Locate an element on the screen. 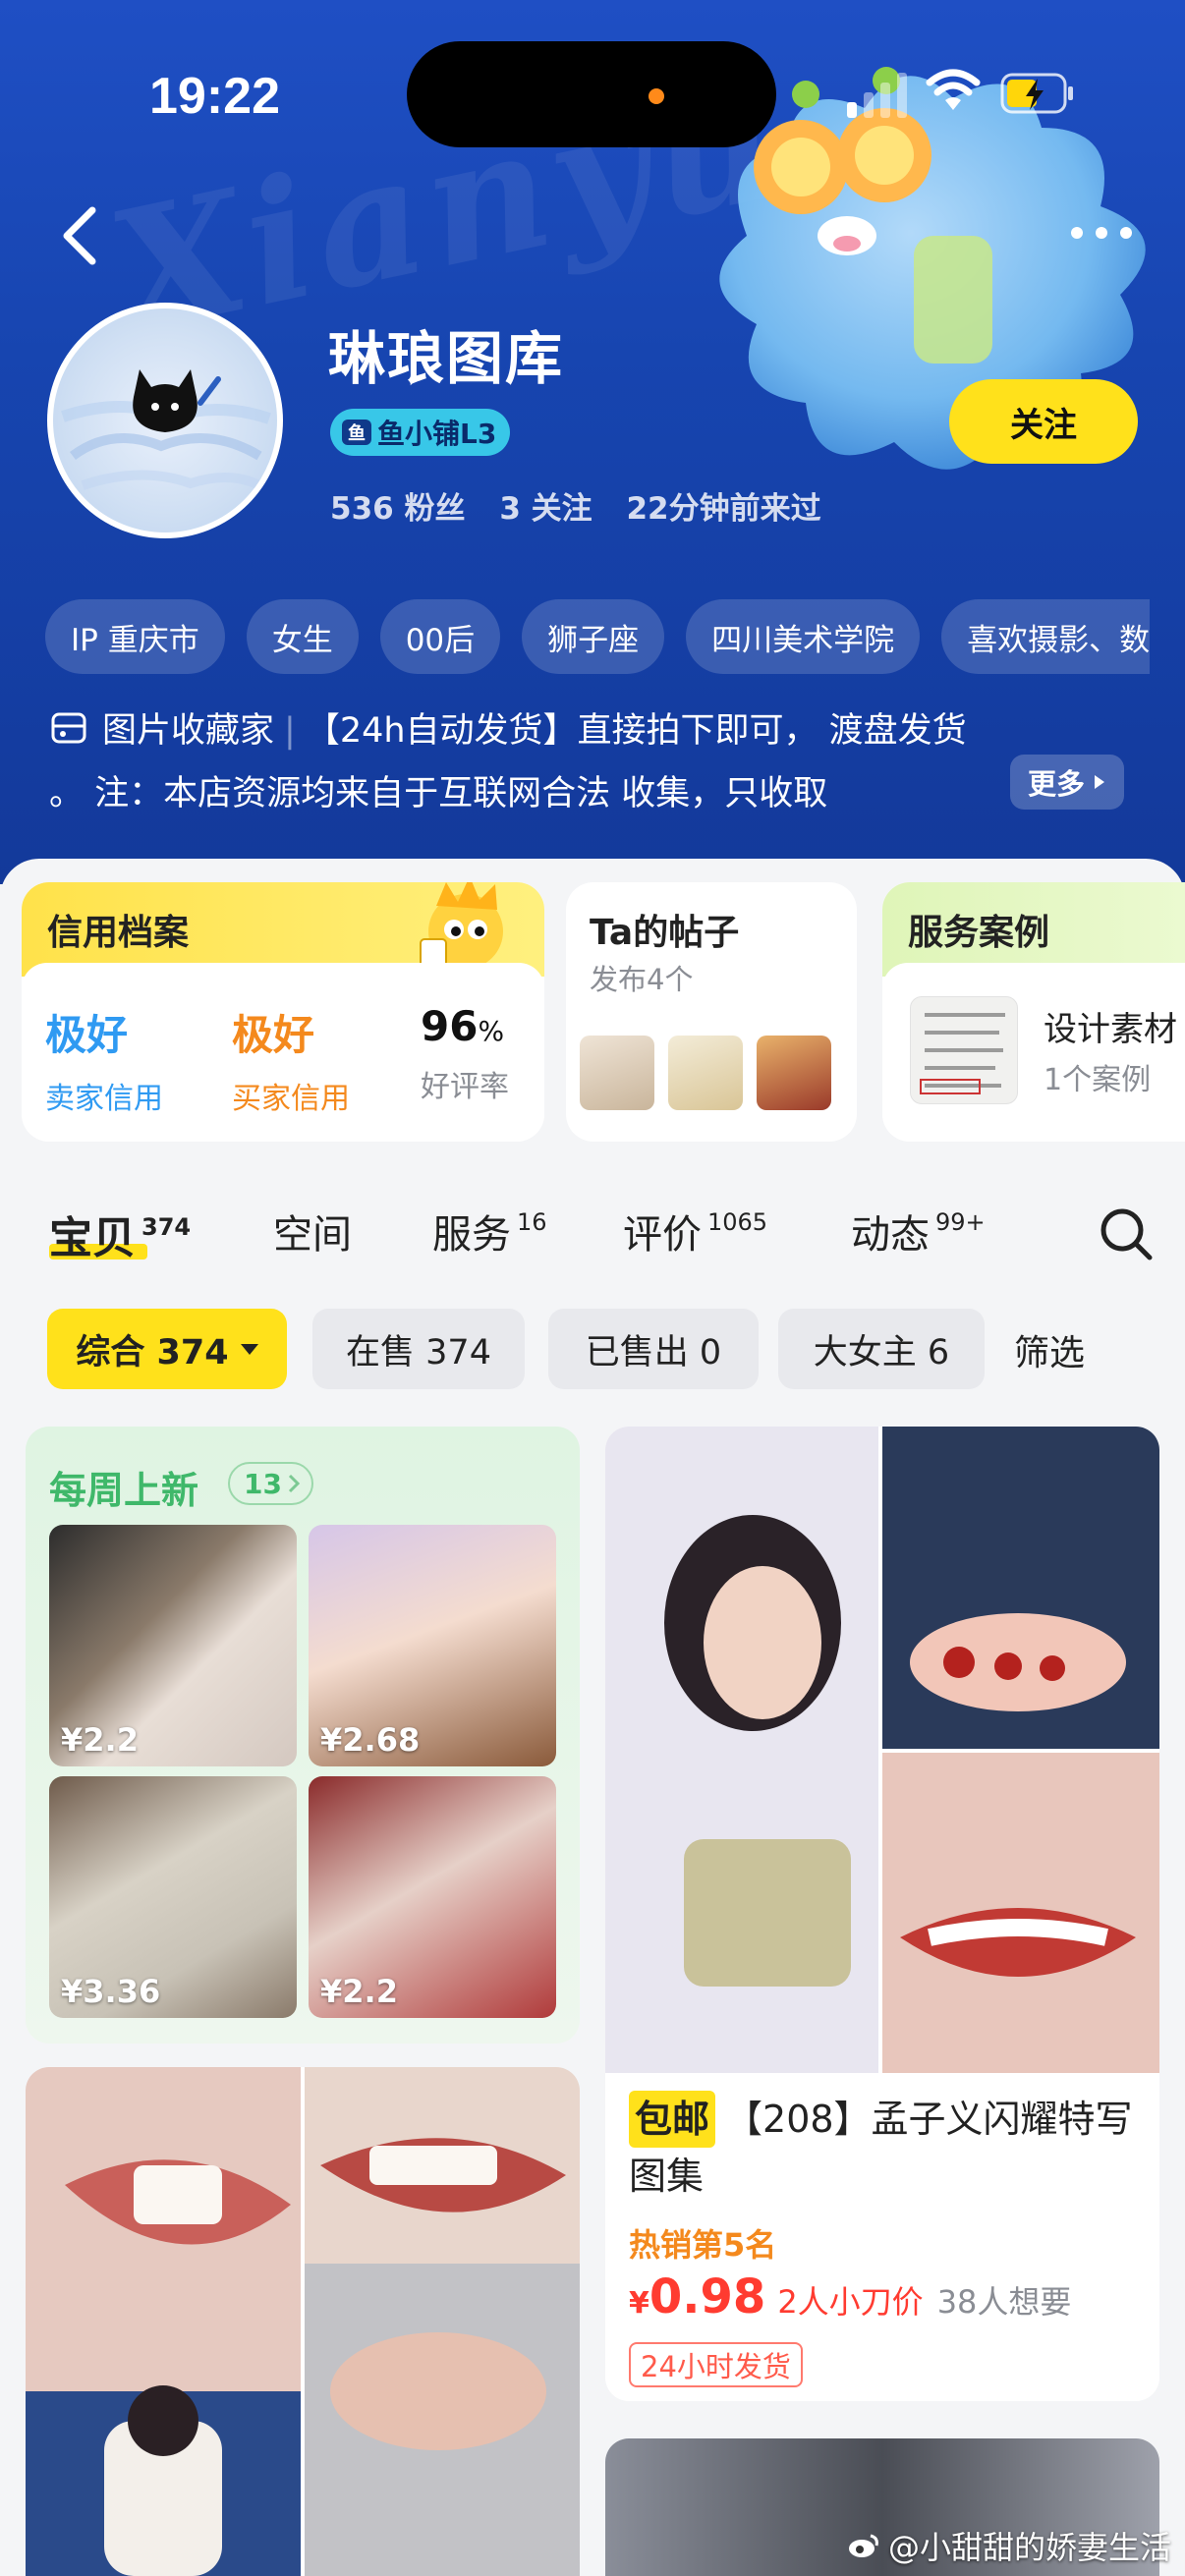 The image size is (1185, 2576). shop-tabs: 宝贝 374 空间 服务 16 评价 1065 动态 99+ is located at coordinates (592, 1233).